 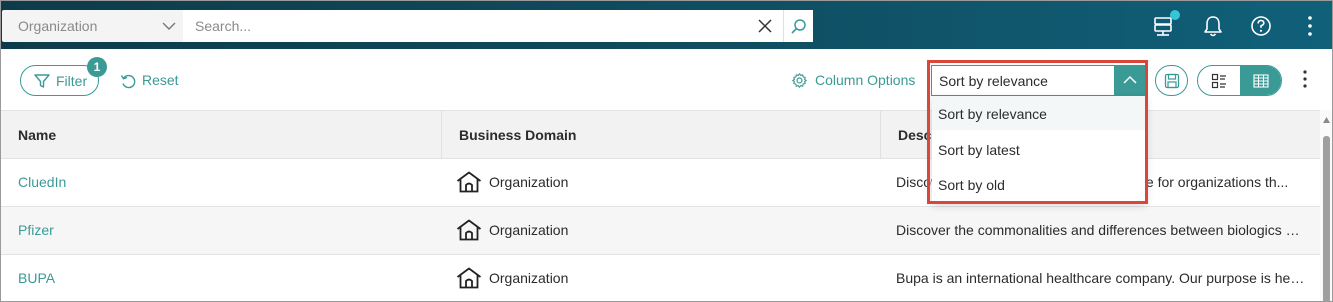 I want to click on table-view-button, so click(x=1260, y=80).